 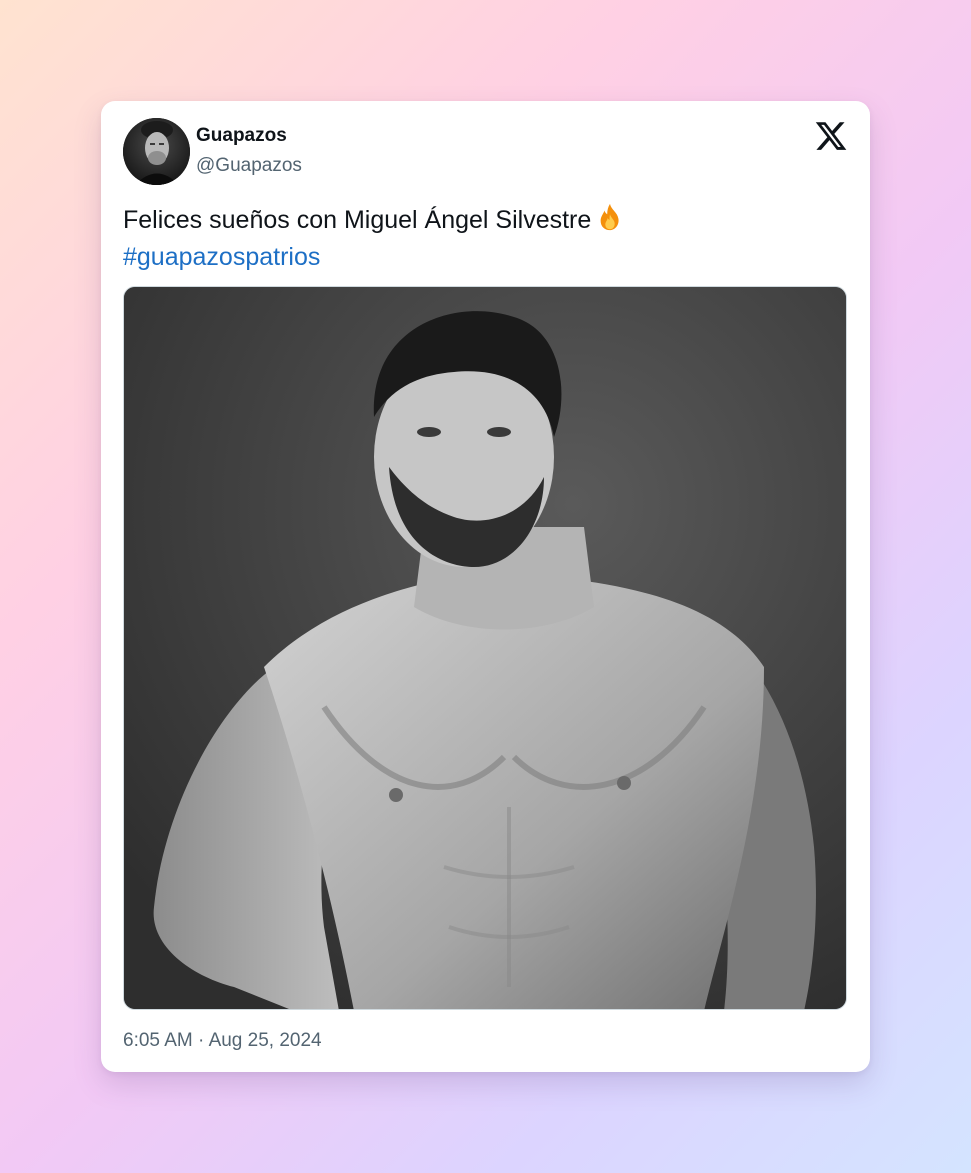 I want to click on user-handle: @Guapazos, so click(x=249, y=166).